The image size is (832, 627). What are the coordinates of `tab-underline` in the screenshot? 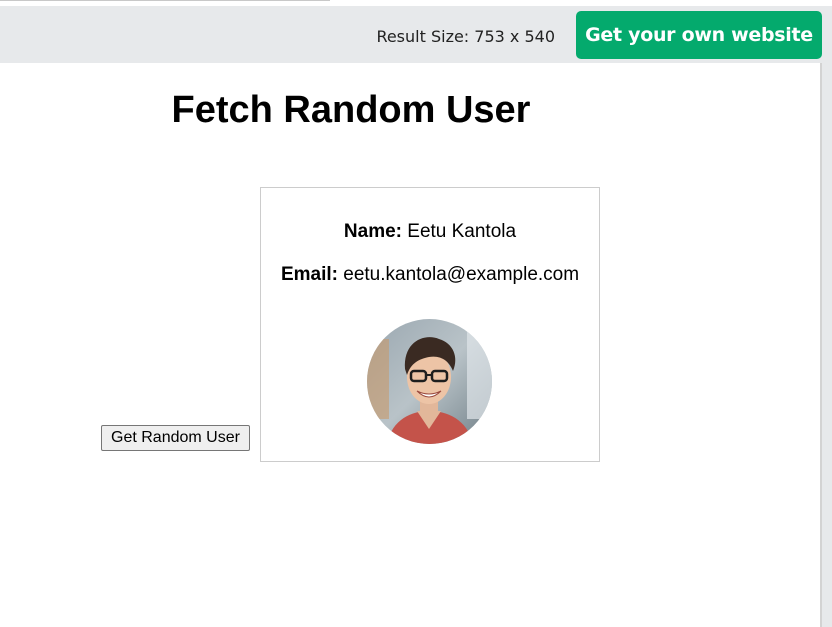 It's located at (165, 0).